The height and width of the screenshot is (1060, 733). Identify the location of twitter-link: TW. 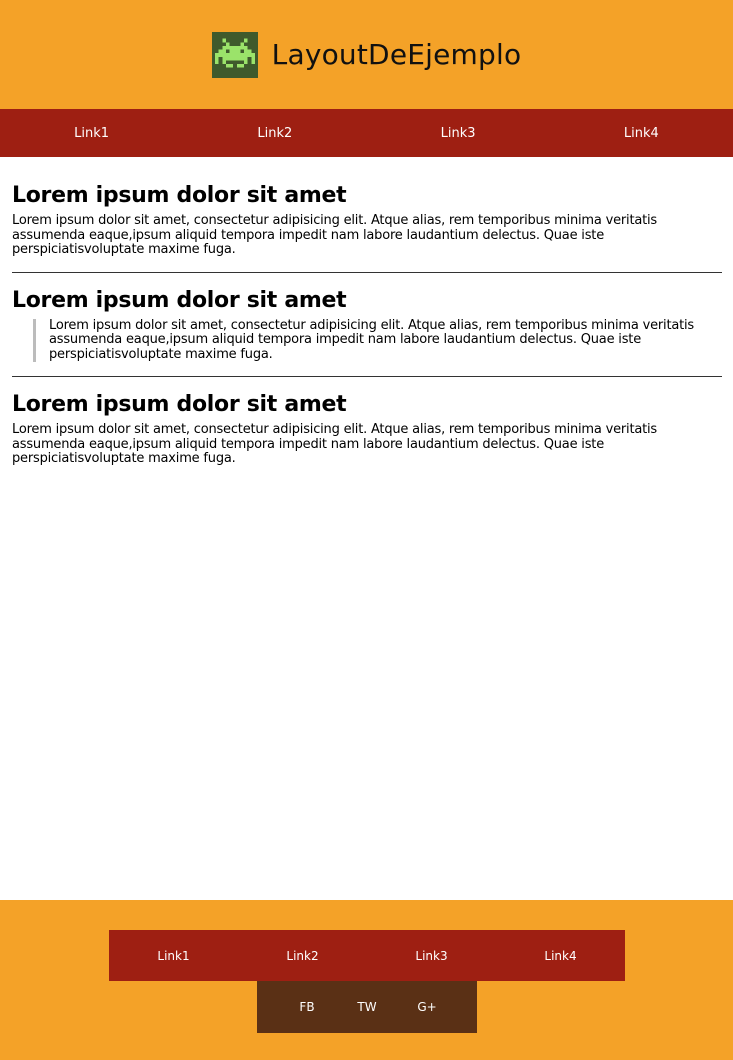
(367, 1007).